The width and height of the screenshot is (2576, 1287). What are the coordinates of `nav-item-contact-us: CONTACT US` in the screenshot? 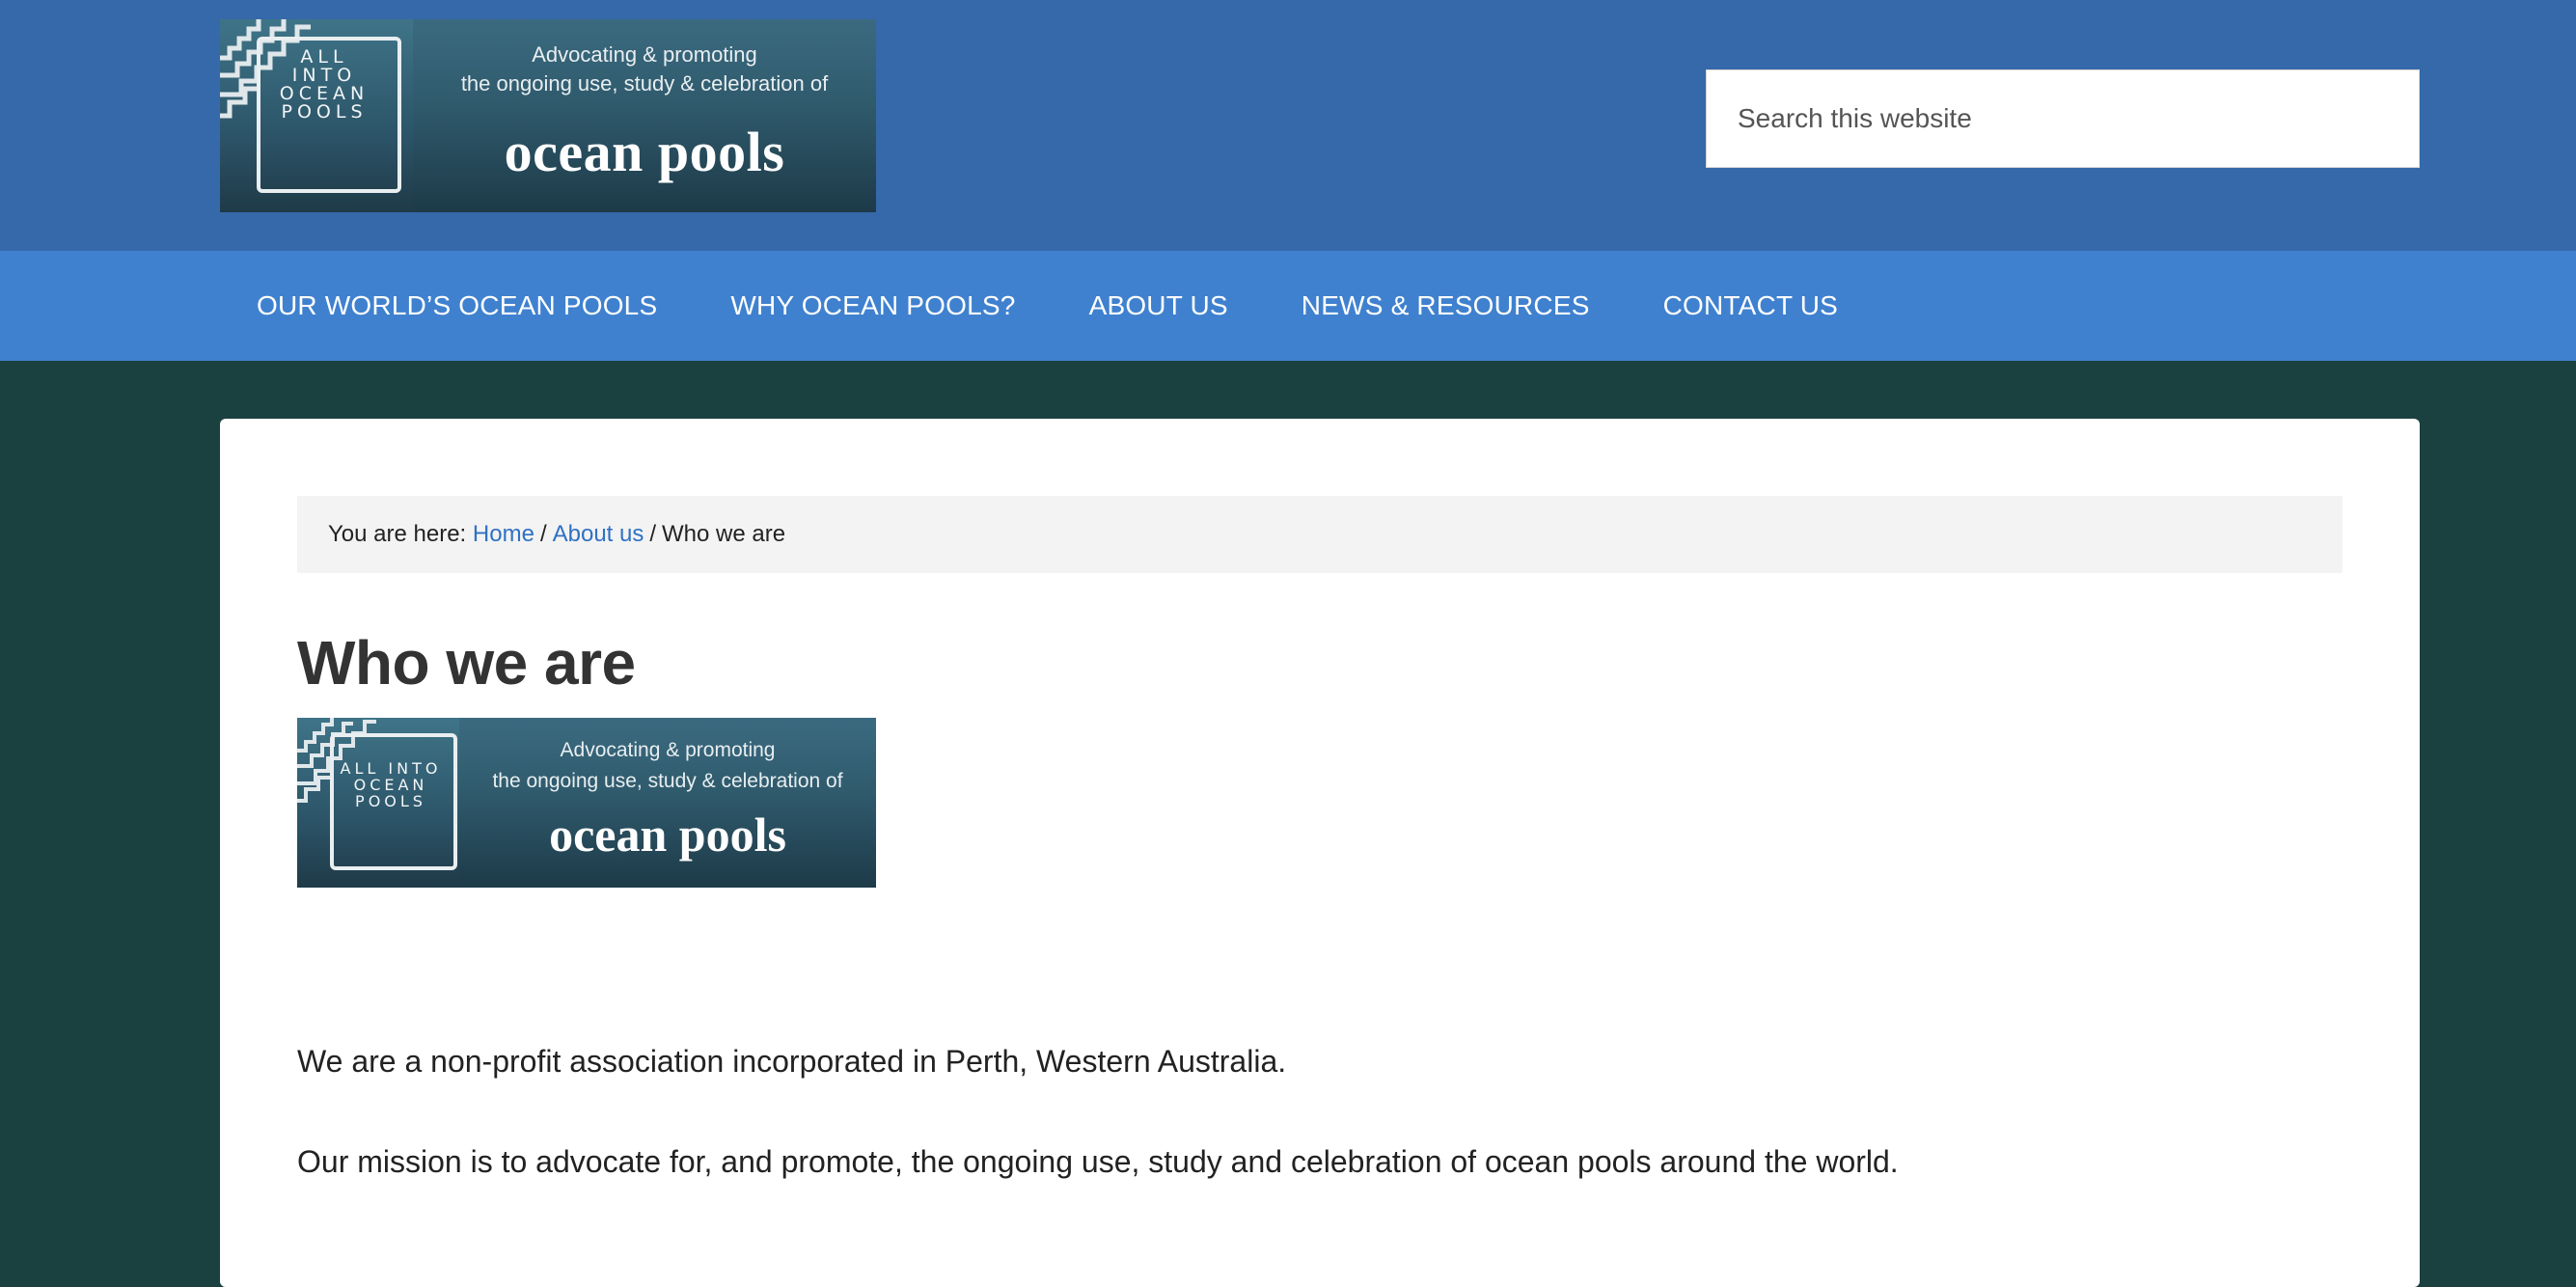 It's located at (1751, 305).